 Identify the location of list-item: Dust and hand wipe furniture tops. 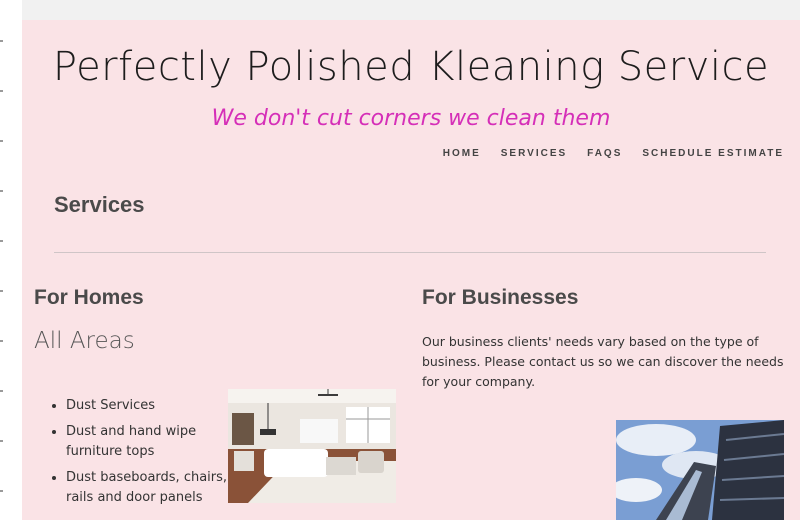
(148, 442).